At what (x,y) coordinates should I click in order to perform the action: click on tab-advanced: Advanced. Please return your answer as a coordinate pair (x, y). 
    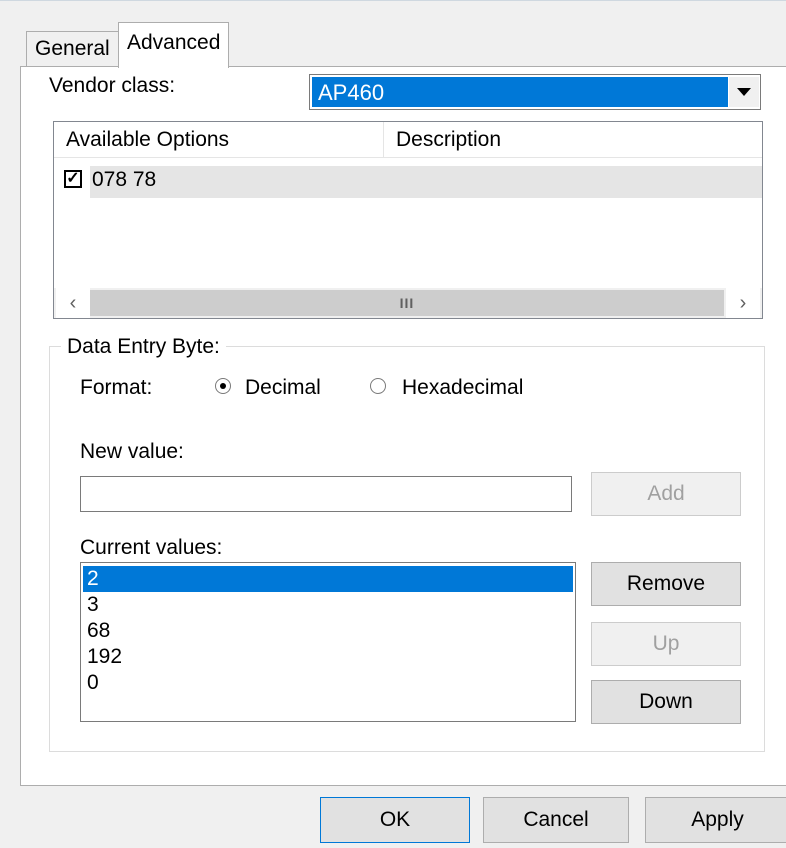
    Looking at the image, I should click on (174, 45).